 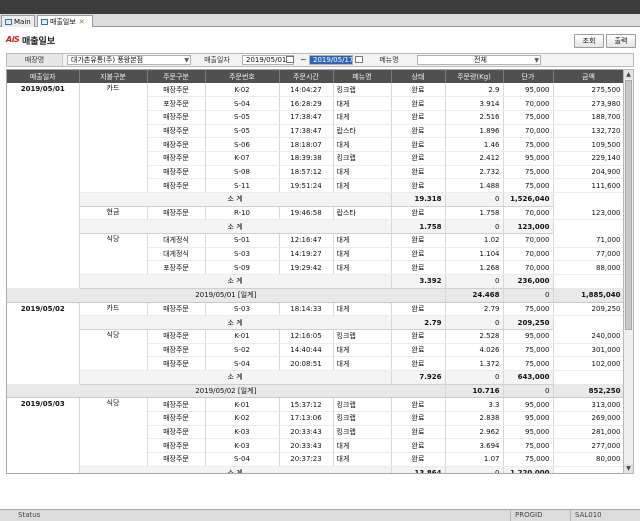 I want to click on store-label: 매장명, so click(x=35, y=60).